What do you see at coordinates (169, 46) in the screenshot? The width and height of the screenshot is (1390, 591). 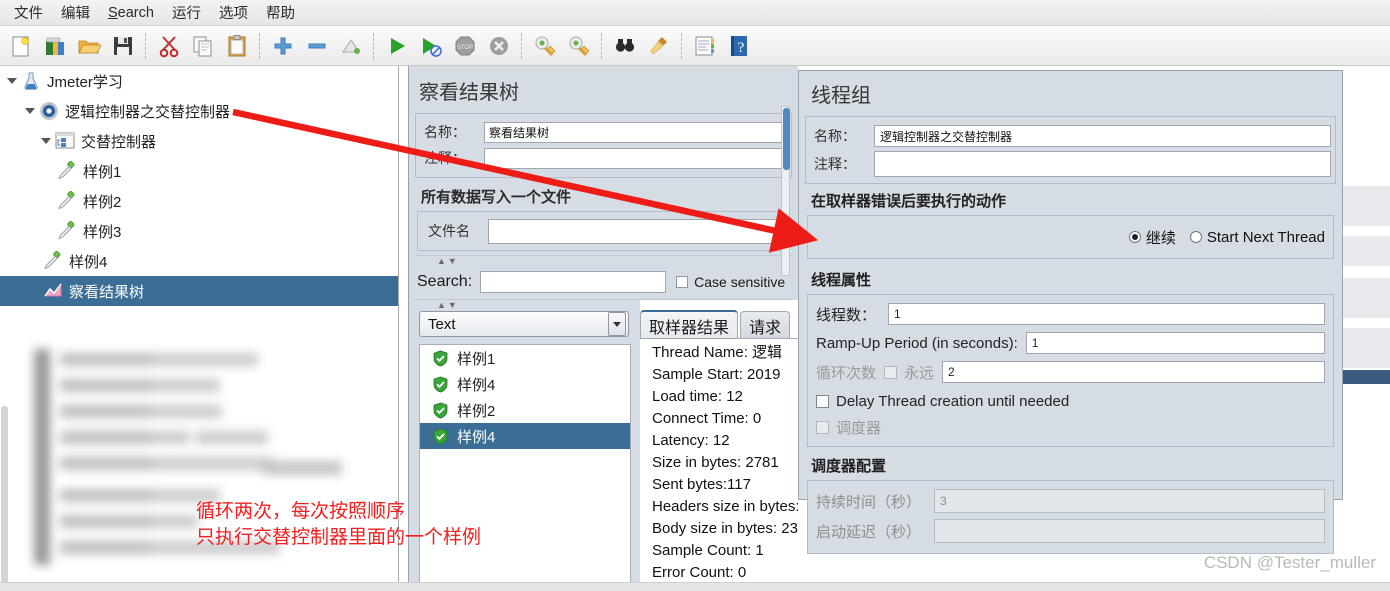 I see `cut-icon` at bounding box center [169, 46].